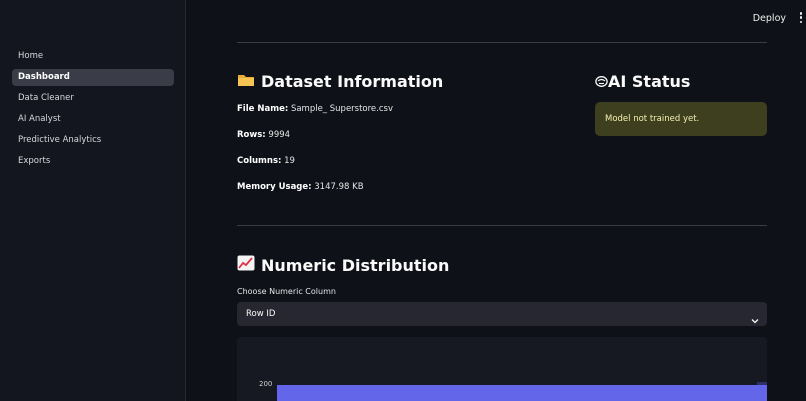 The width and height of the screenshot is (806, 401). I want to click on sidebar-item-ai-analyst: AI Analyst, so click(93, 119).